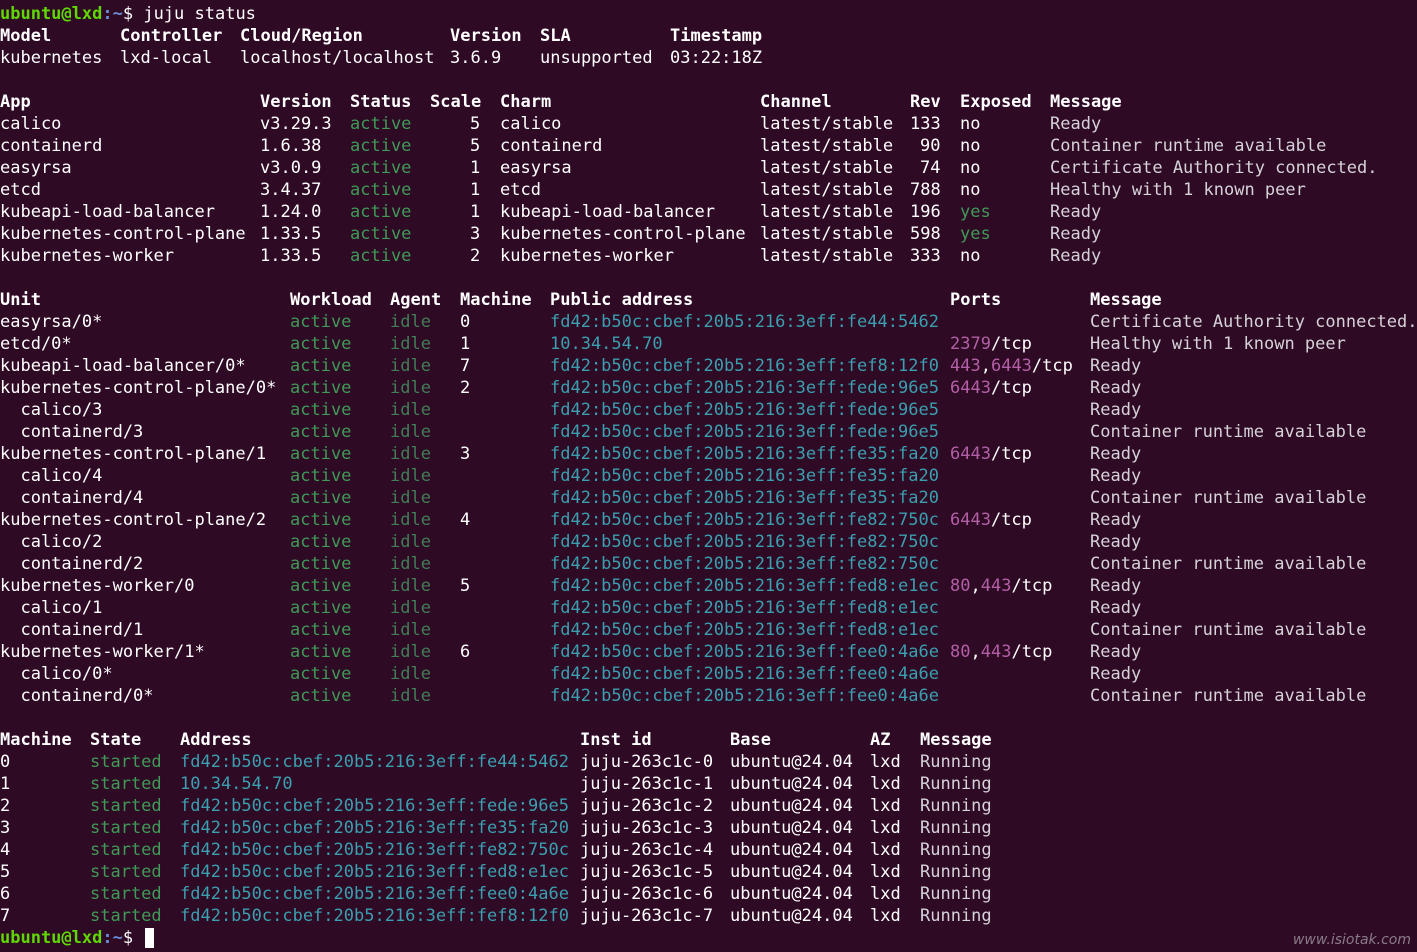  Describe the element at coordinates (296, 102) in the screenshot. I see `app-col-header: Version` at that location.